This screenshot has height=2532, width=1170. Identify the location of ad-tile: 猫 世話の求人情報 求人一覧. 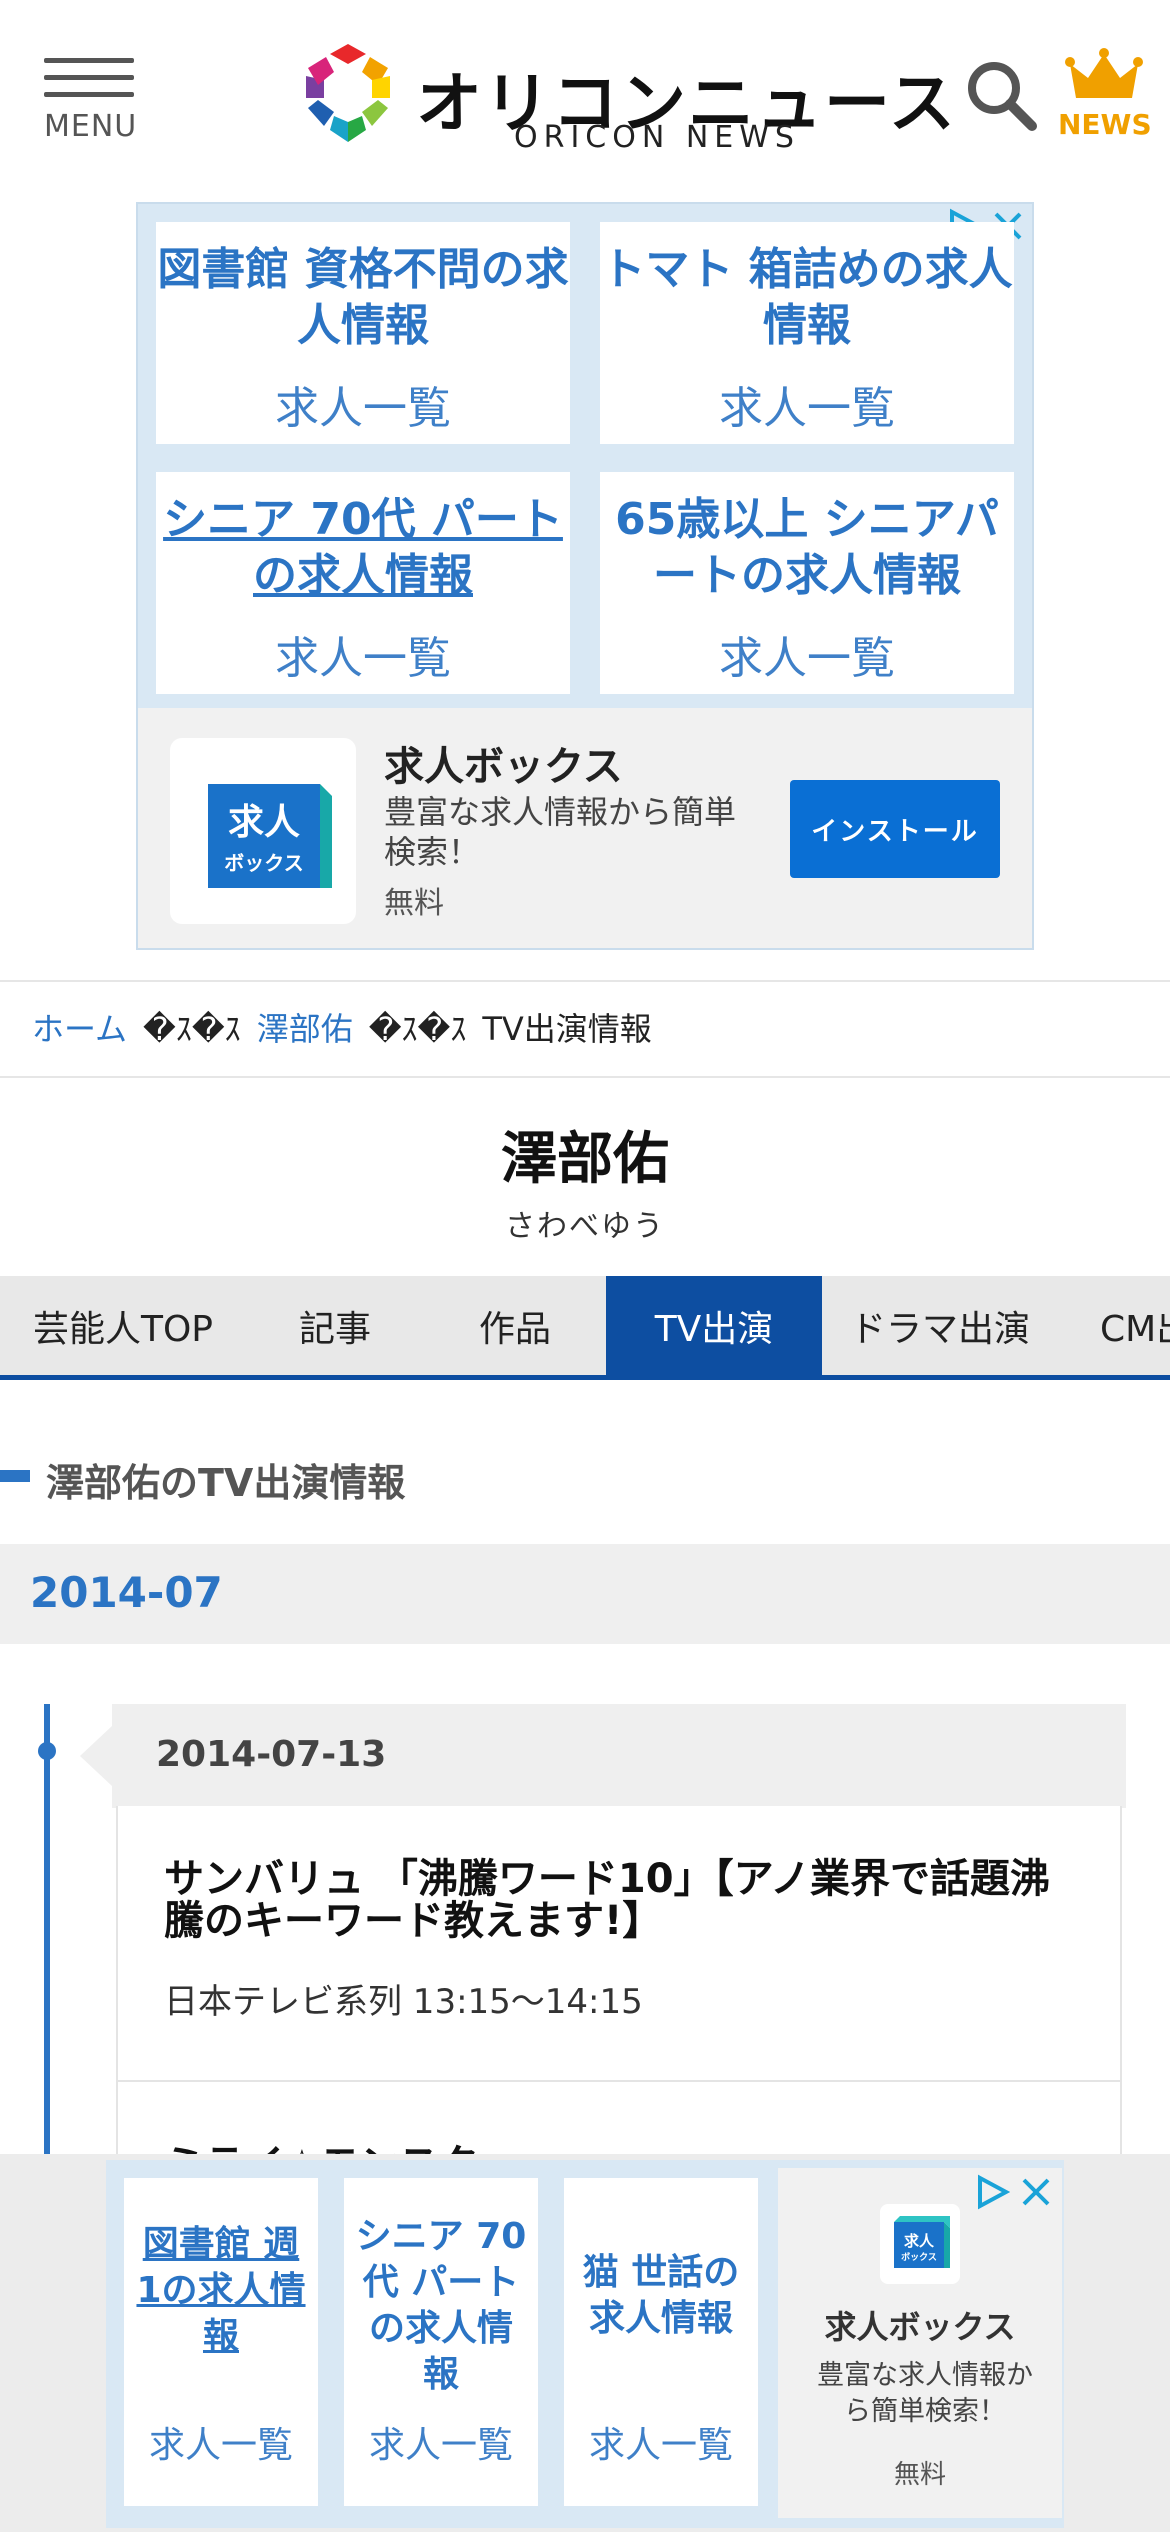
(661, 2342).